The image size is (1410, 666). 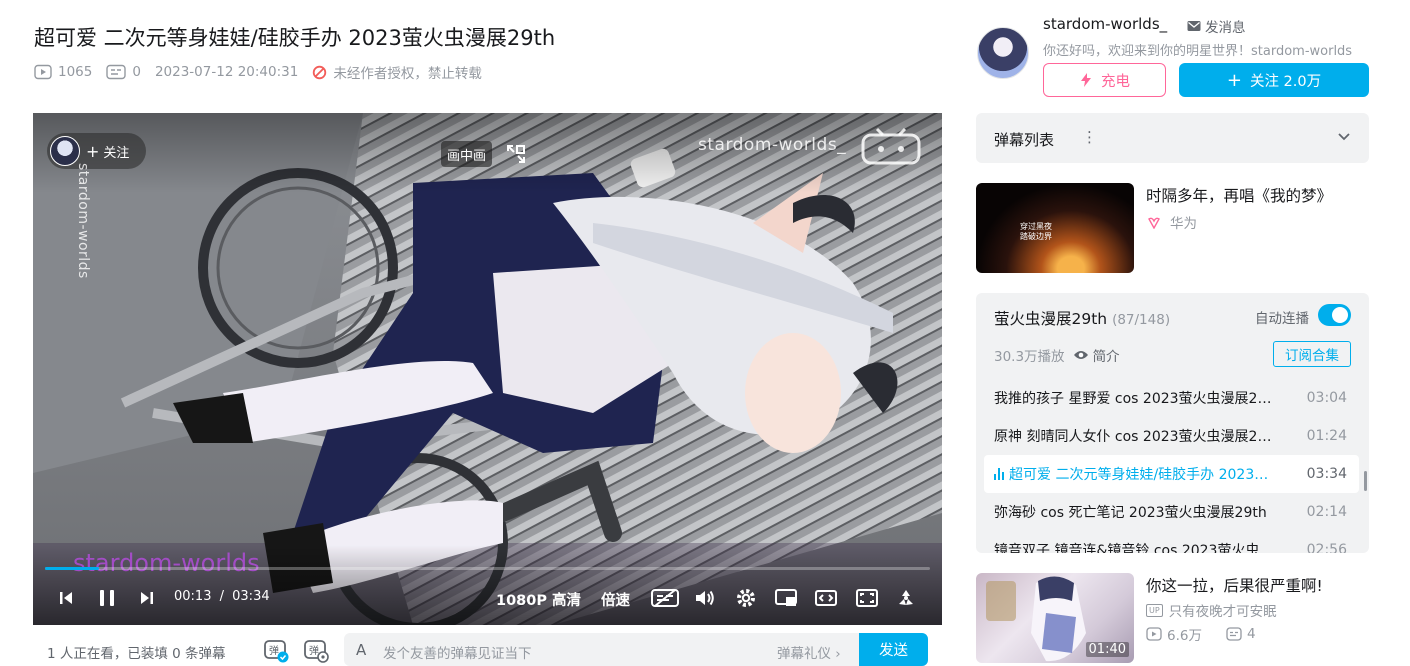 What do you see at coordinates (276, 650) in the screenshot?
I see `danmaku-toggle-icon: 弹` at bounding box center [276, 650].